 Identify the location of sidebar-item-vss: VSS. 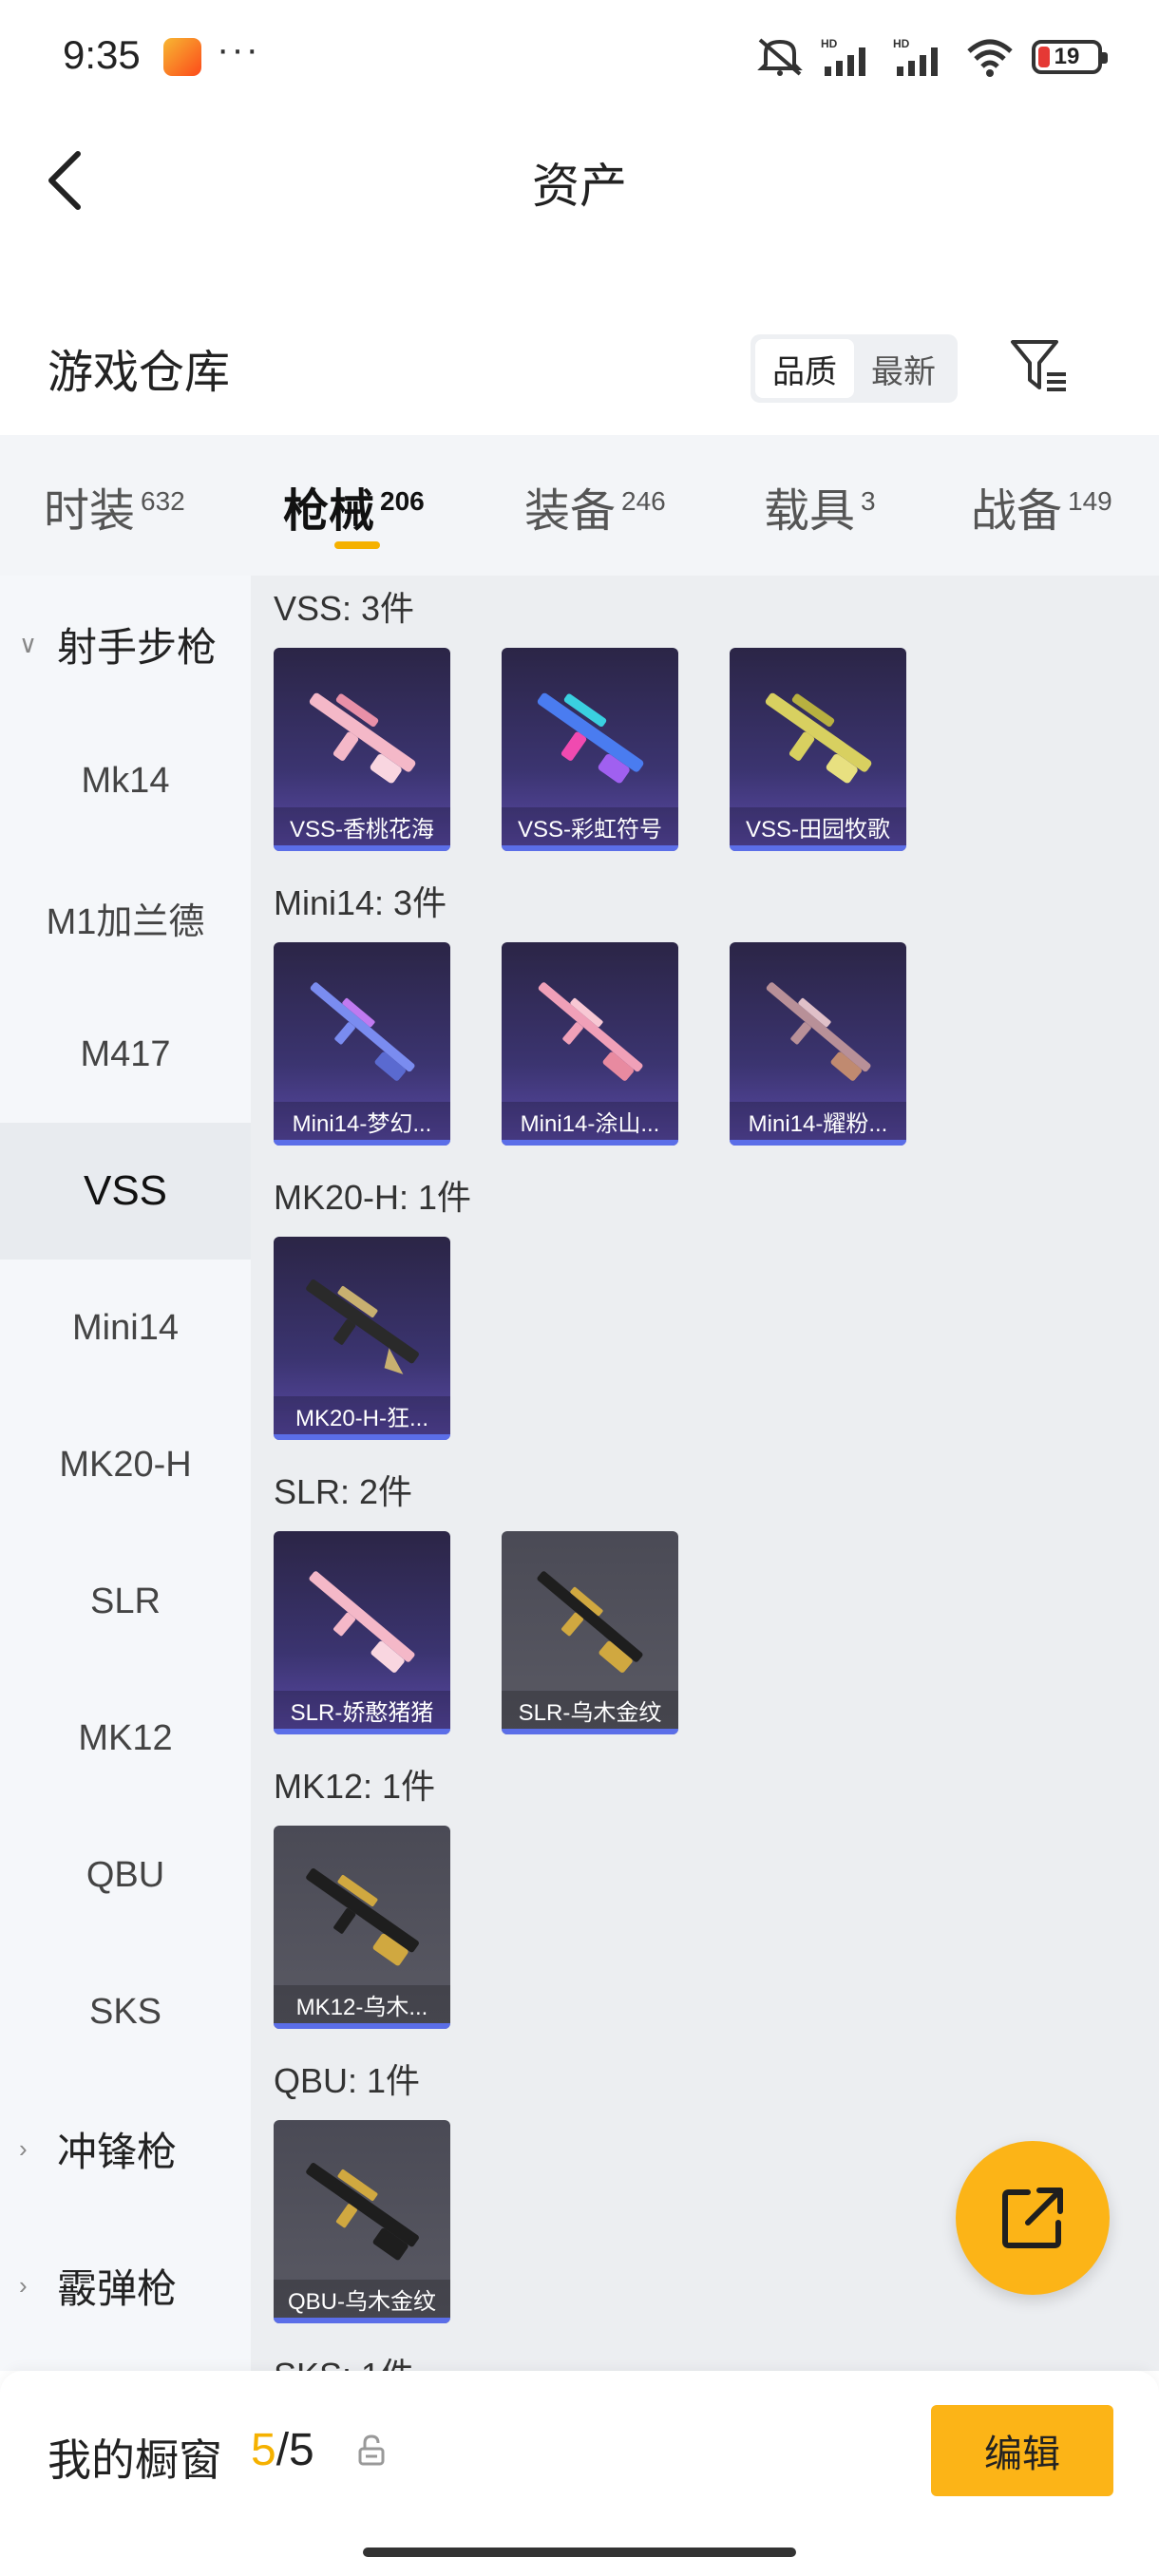
(125, 1191).